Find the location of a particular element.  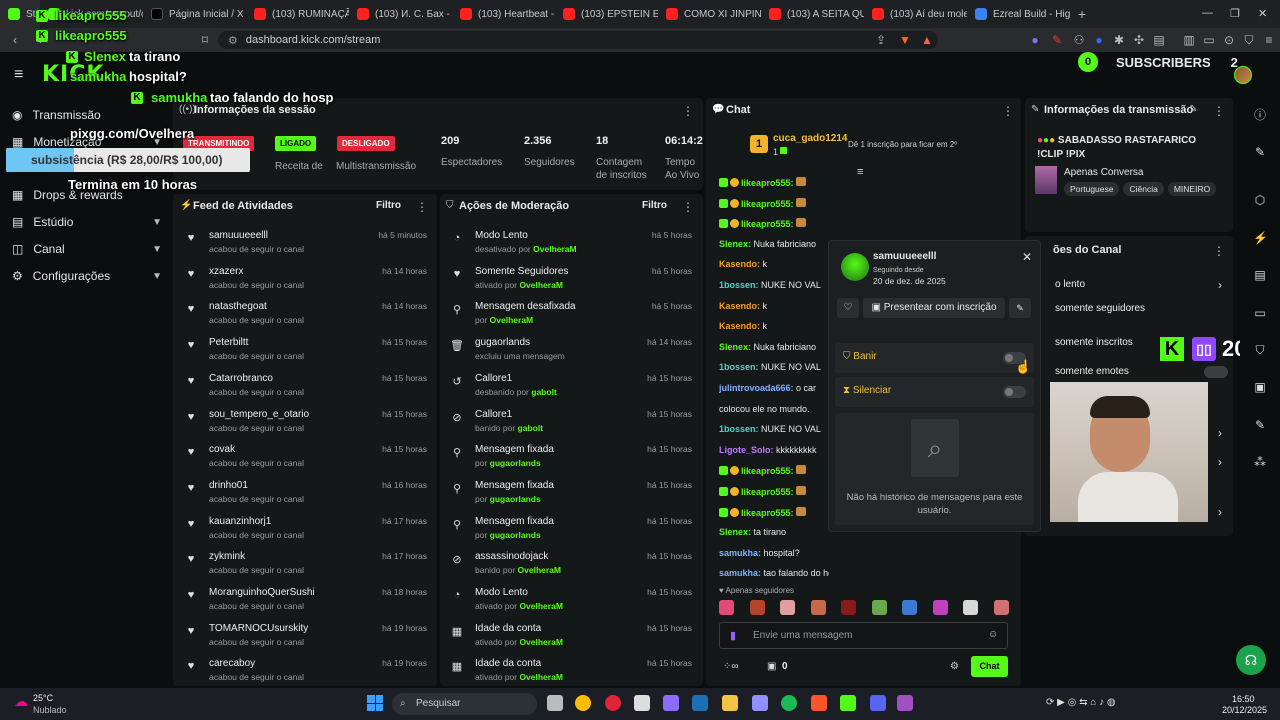

clock-time: 16:50 is located at coordinates (1243, 699).